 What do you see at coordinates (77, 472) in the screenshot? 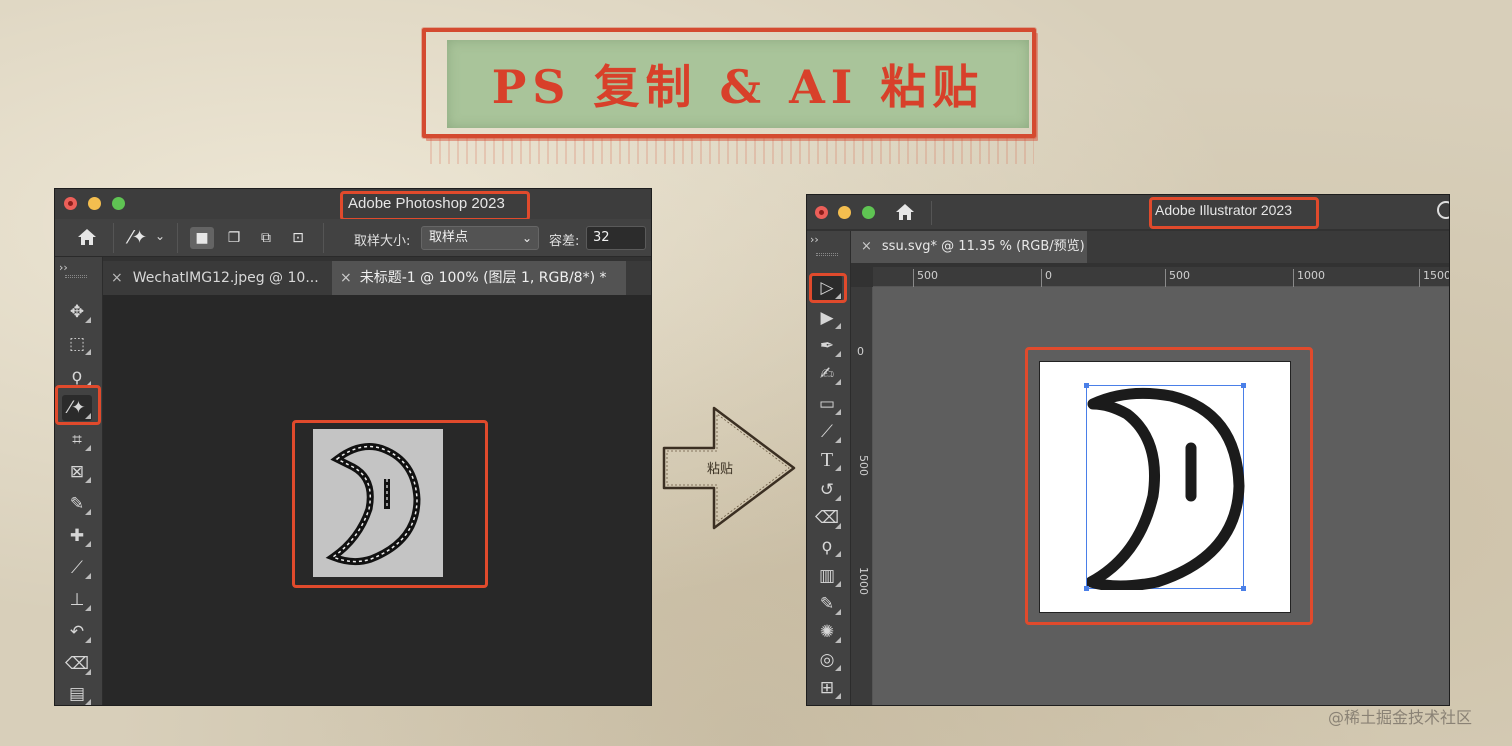
I see `frame-tool-icon: ⊠` at bounding box center [77, 472].